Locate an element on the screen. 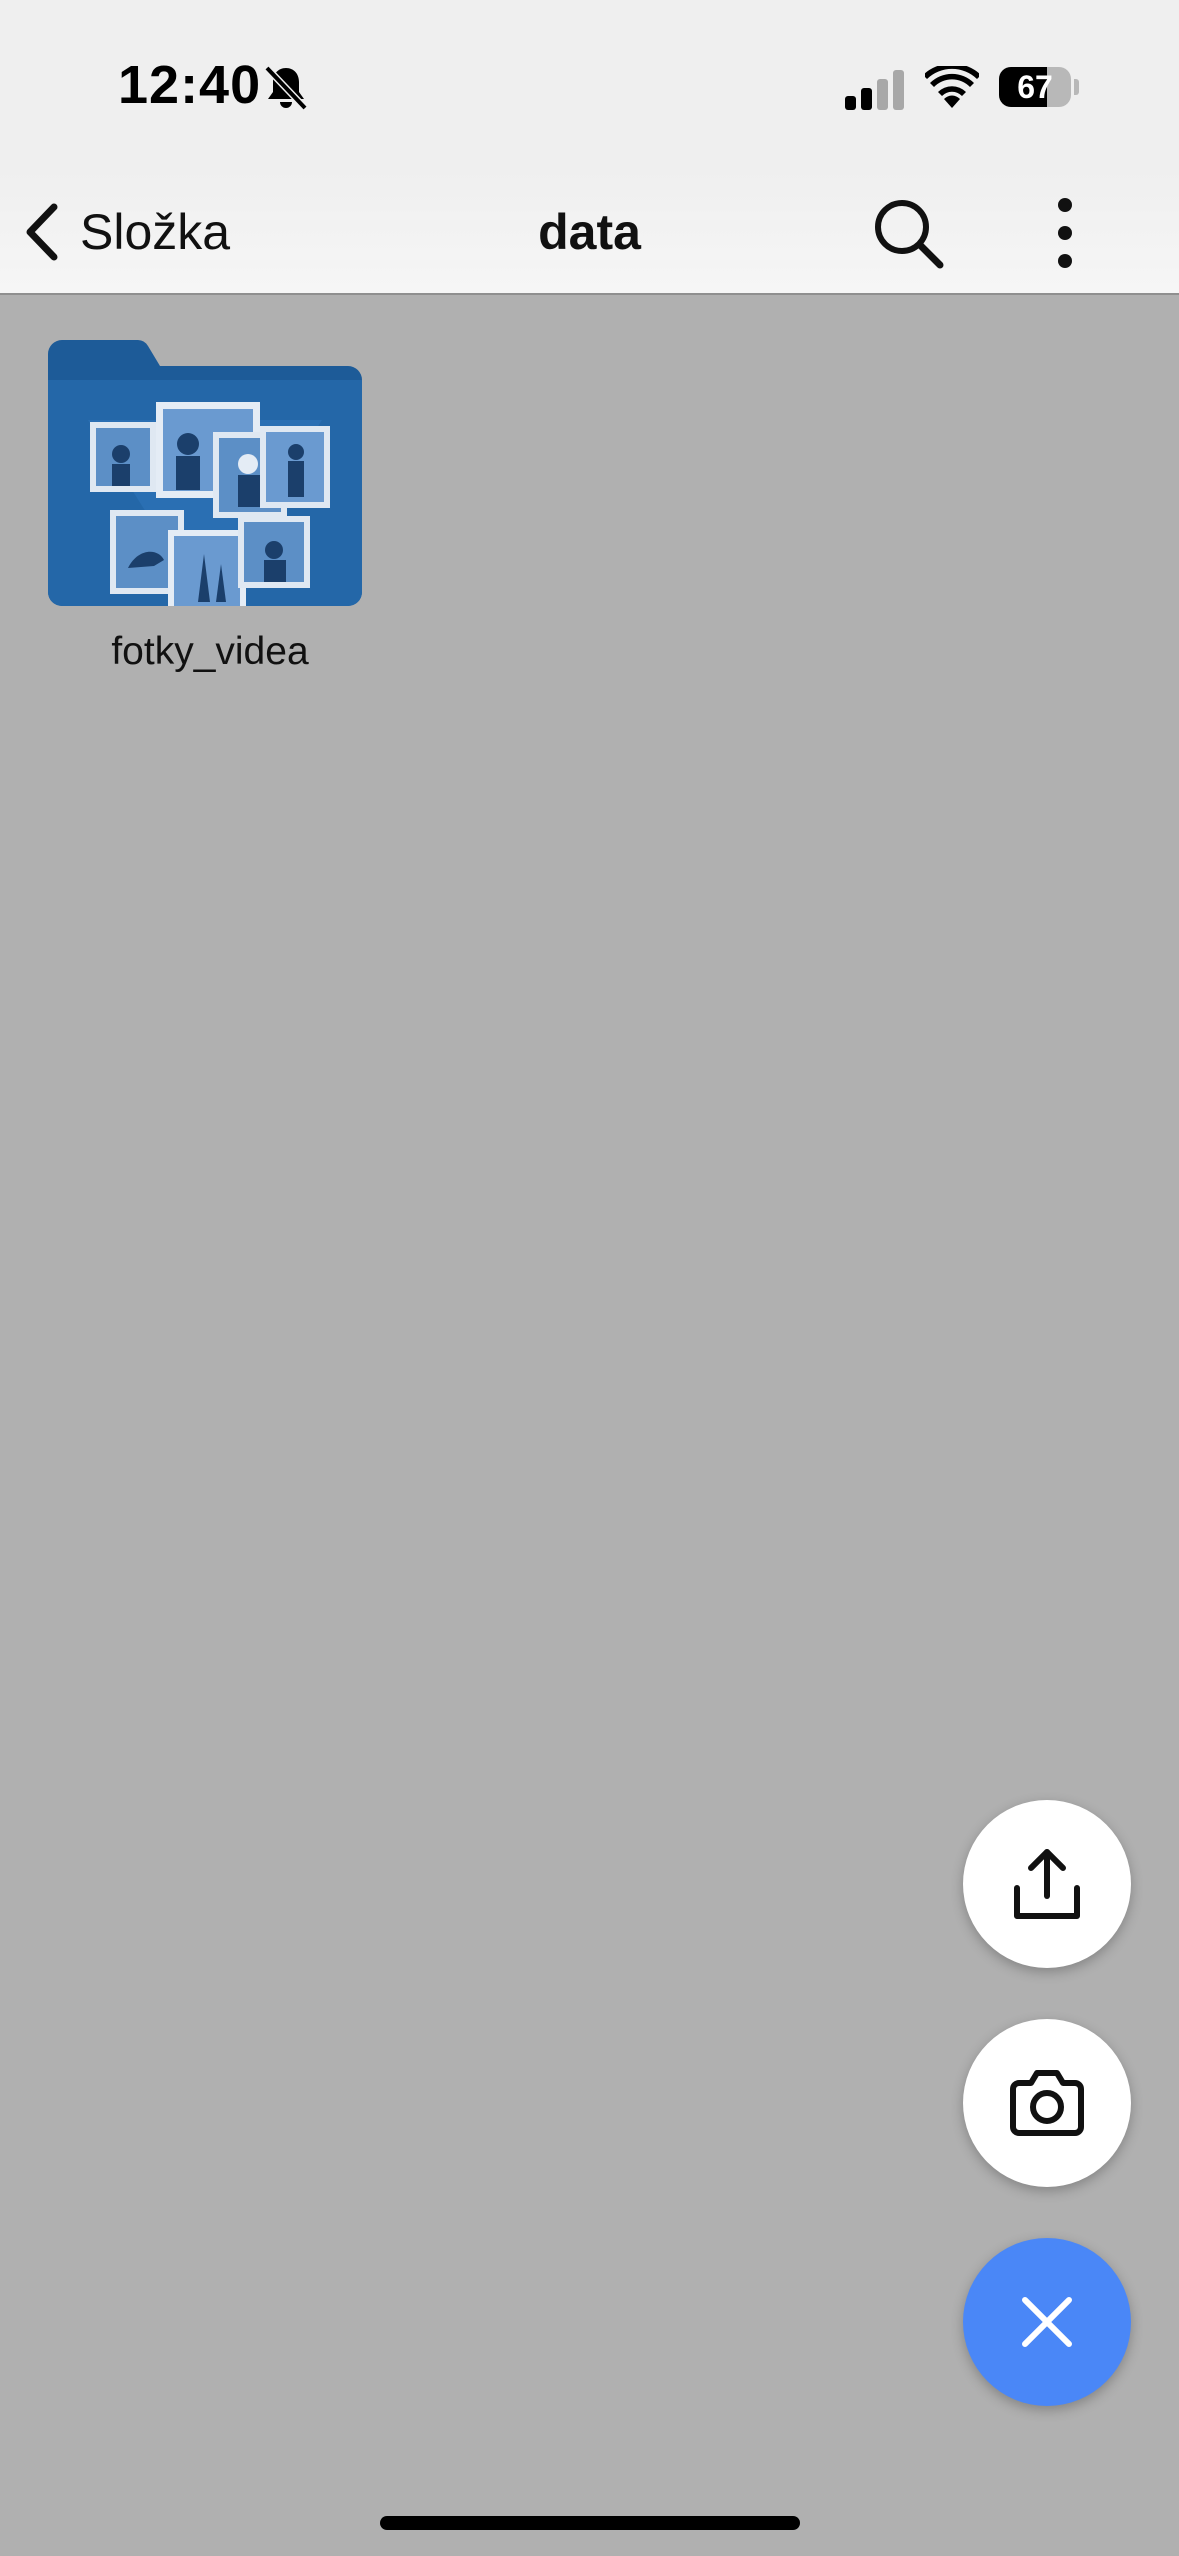 This screenshot has width=1179, height=2556. battery-percent: 67 is located at coordinates (1035, 87).